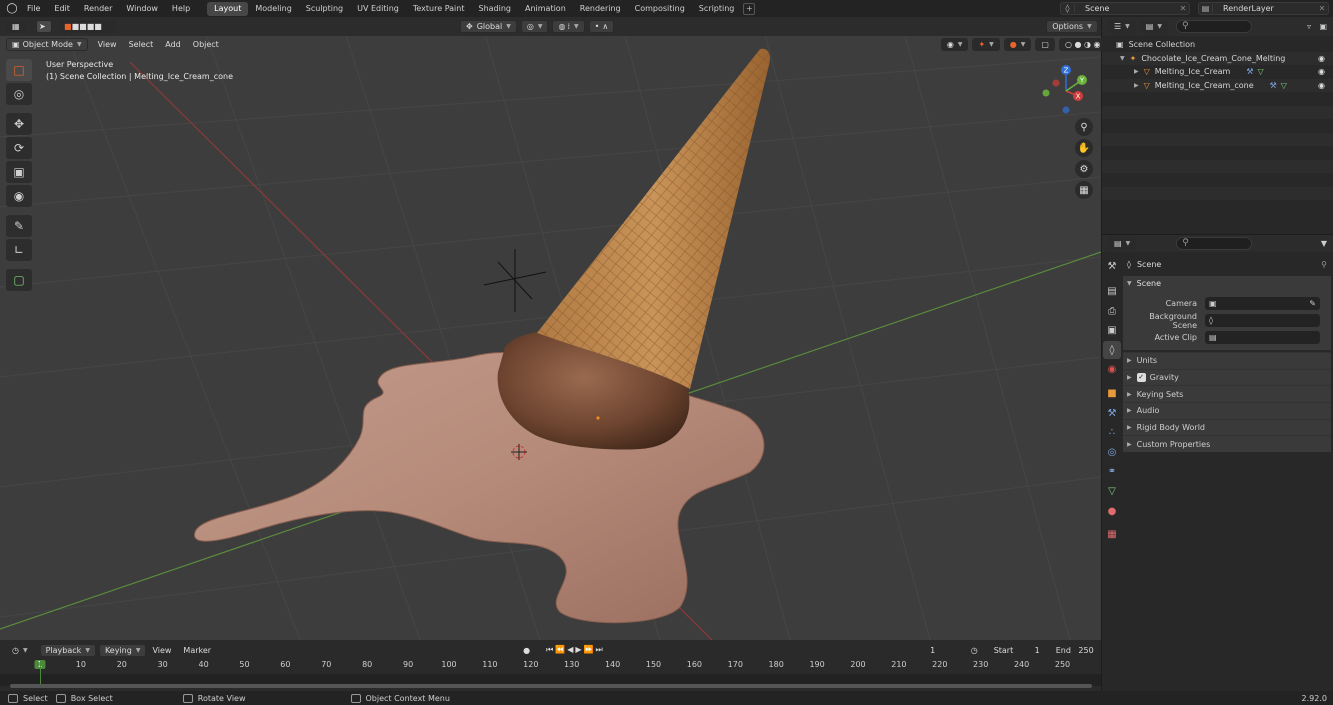  What do you see at coordinates (33, 8) in the screenshot?
I see `menu-file: File` at bounding box center [33, 8].